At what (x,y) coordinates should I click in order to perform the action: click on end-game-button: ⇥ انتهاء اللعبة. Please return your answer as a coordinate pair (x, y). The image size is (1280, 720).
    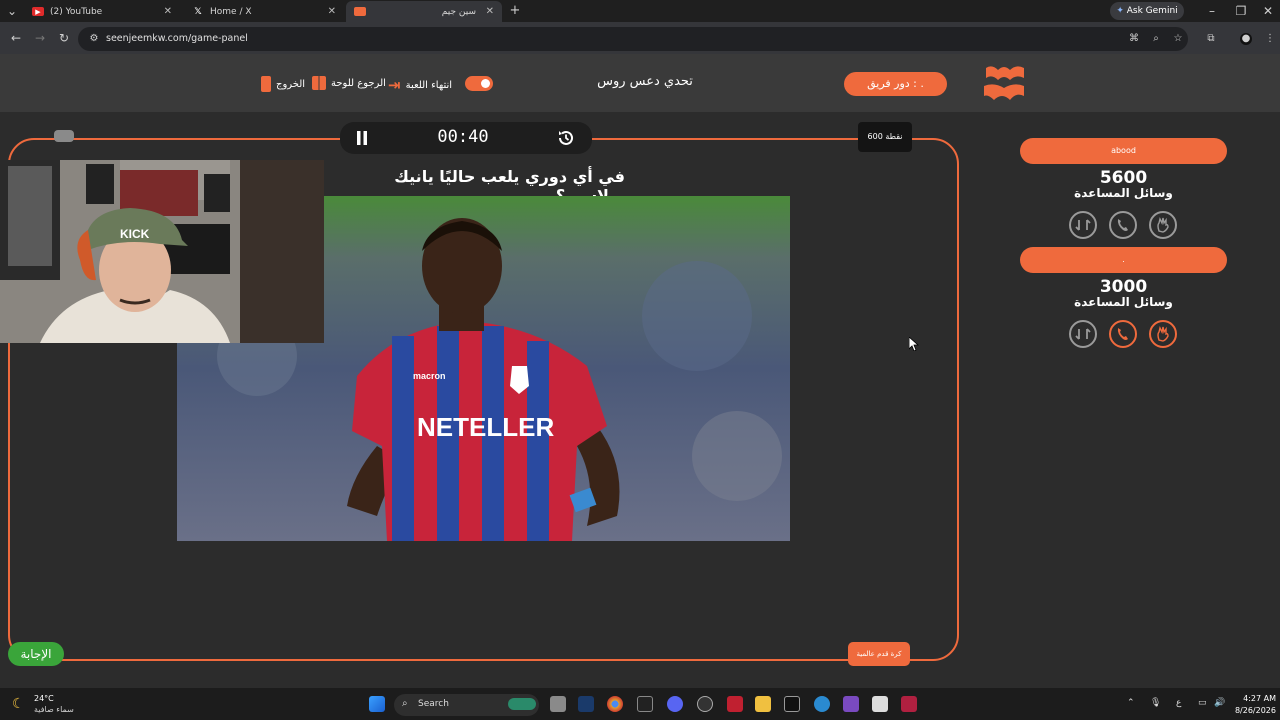
    Looking at the image, I should click on (420, 85).